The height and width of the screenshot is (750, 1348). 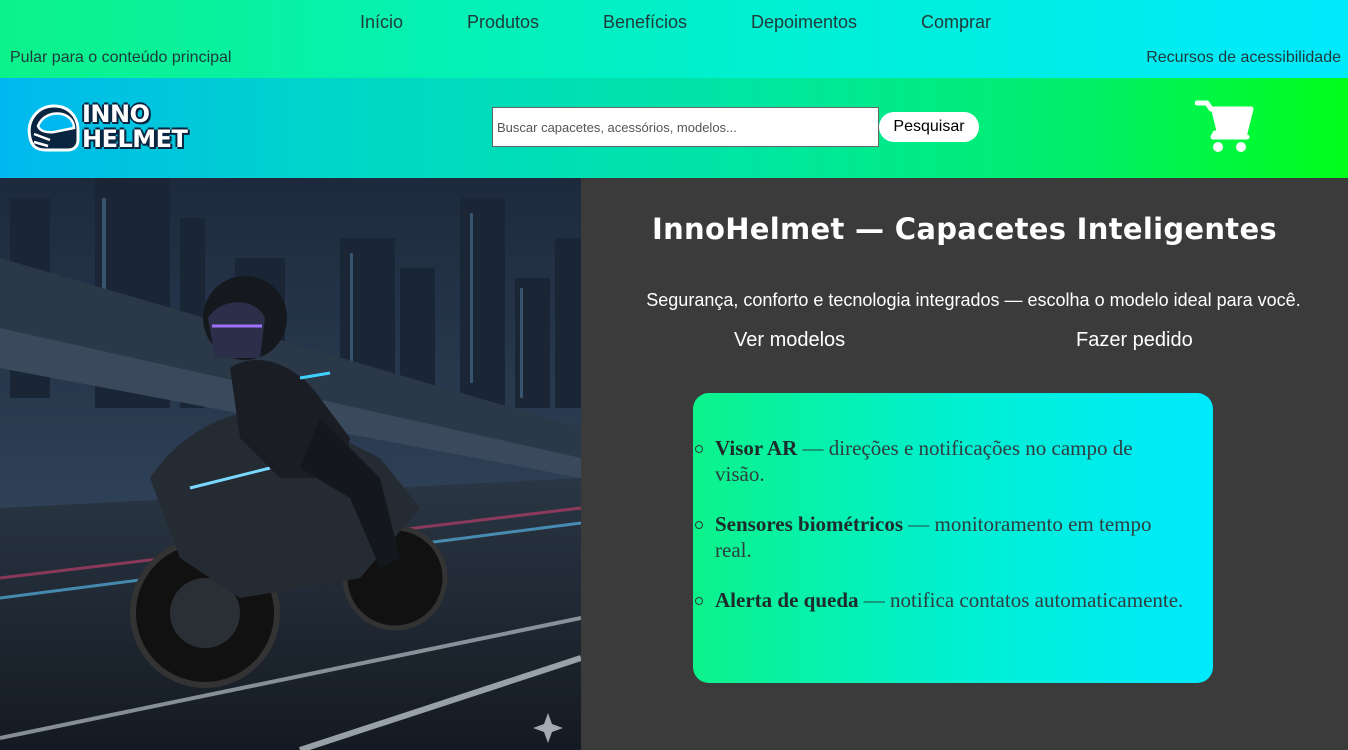 I want to click on nav-link-inicio: Início, so click(x=381, y=22).